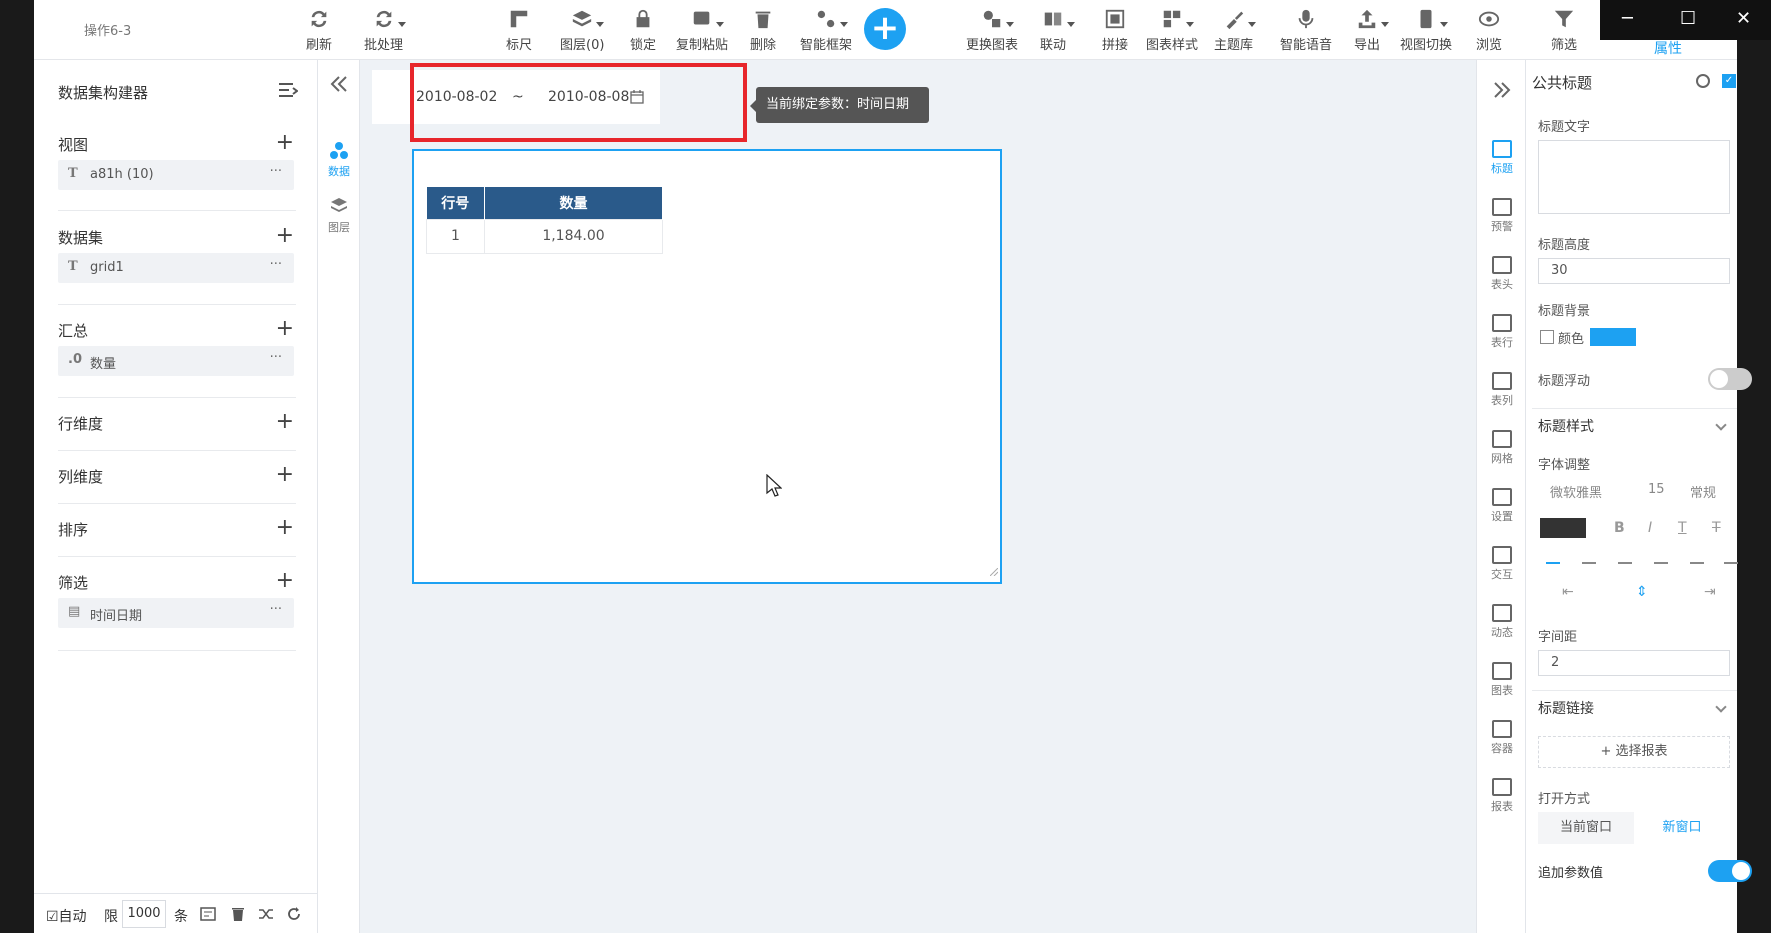 The width and height of the screenshot is (1771, 933). What do you see at coordinates (1688, 18) in the screenshot?
I see `maximize-button: ☐` at bounding box center [1688, 18].